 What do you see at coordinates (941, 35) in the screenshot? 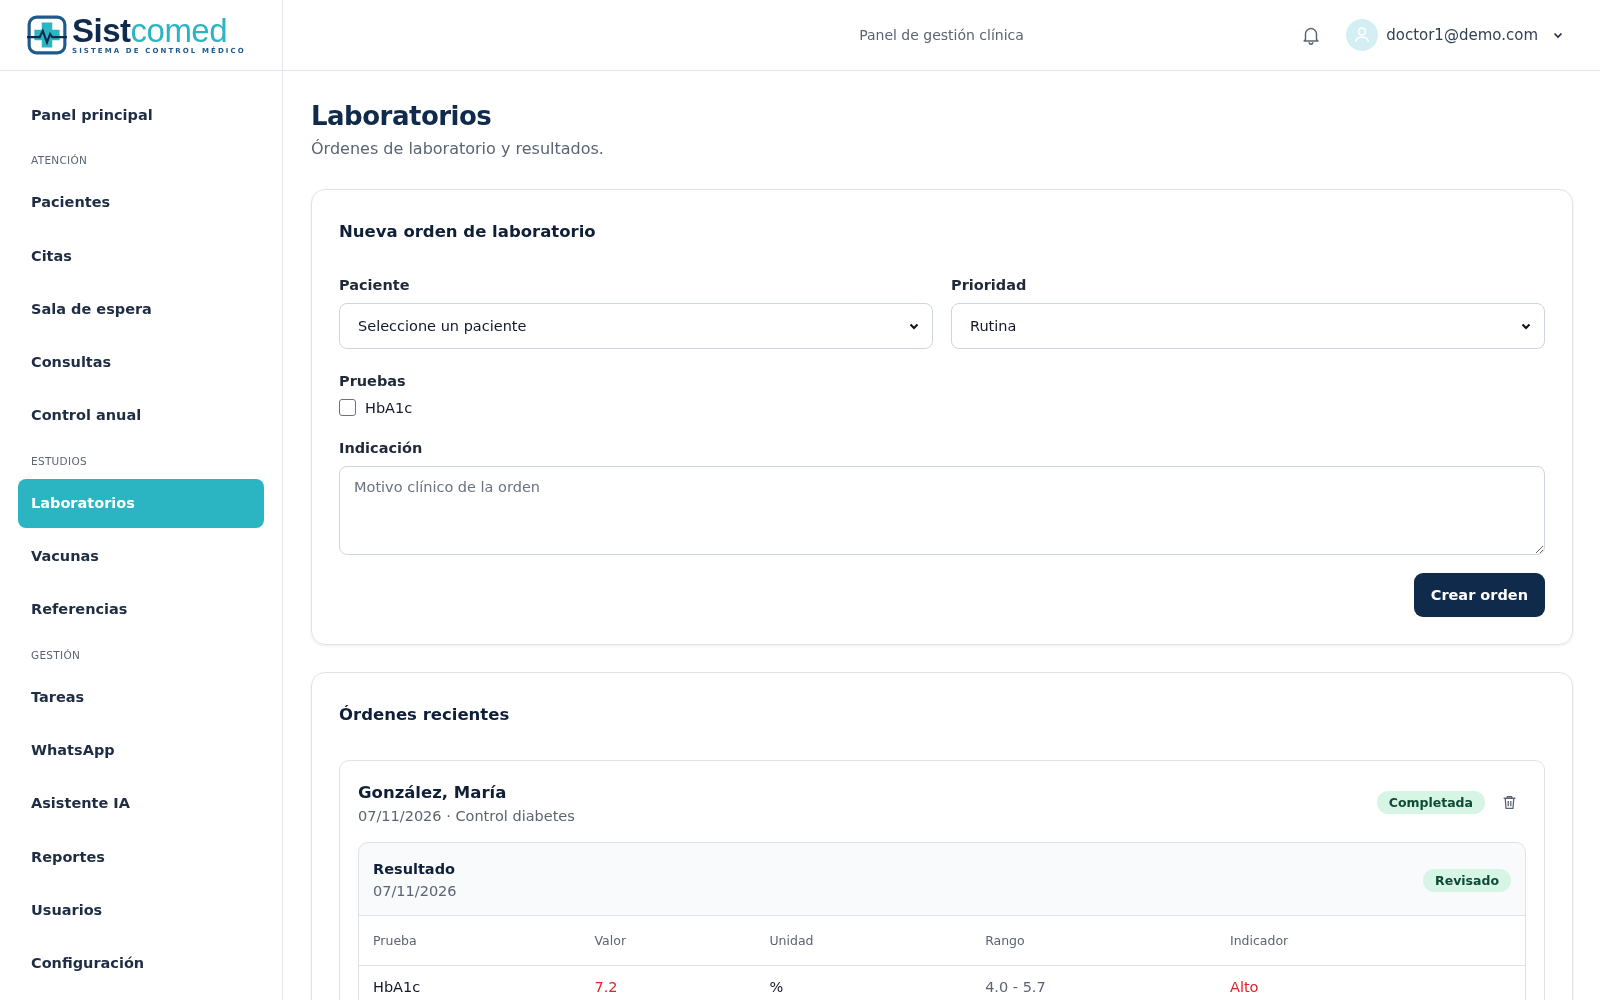
I see `header-title: Panel de gestión clínica` at bounding box center [941, 35].